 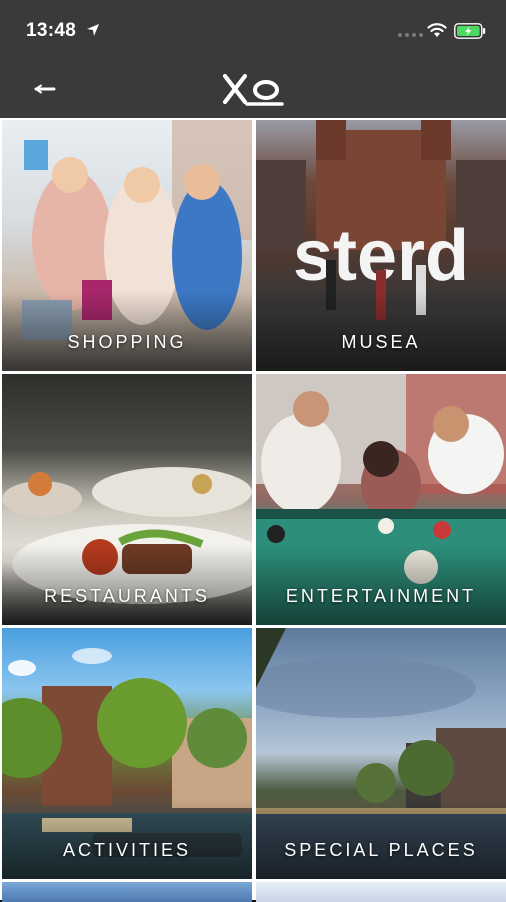 I want to click on tile-label: ACTIVITIES, so click(x=126, y=850).